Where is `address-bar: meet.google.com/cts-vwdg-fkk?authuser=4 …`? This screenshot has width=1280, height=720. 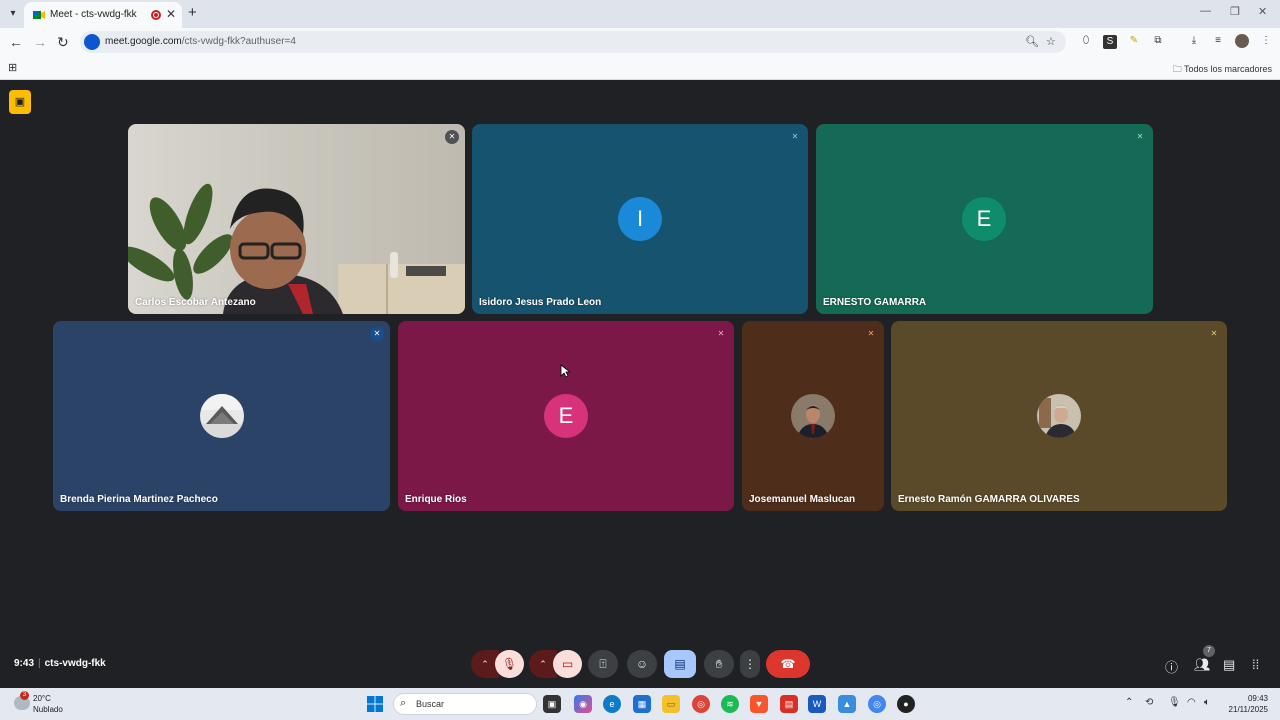 address-bar: meet.google.com/cts-vwdg-fkk?authuser=4 … is located at coordinates (573, 42).